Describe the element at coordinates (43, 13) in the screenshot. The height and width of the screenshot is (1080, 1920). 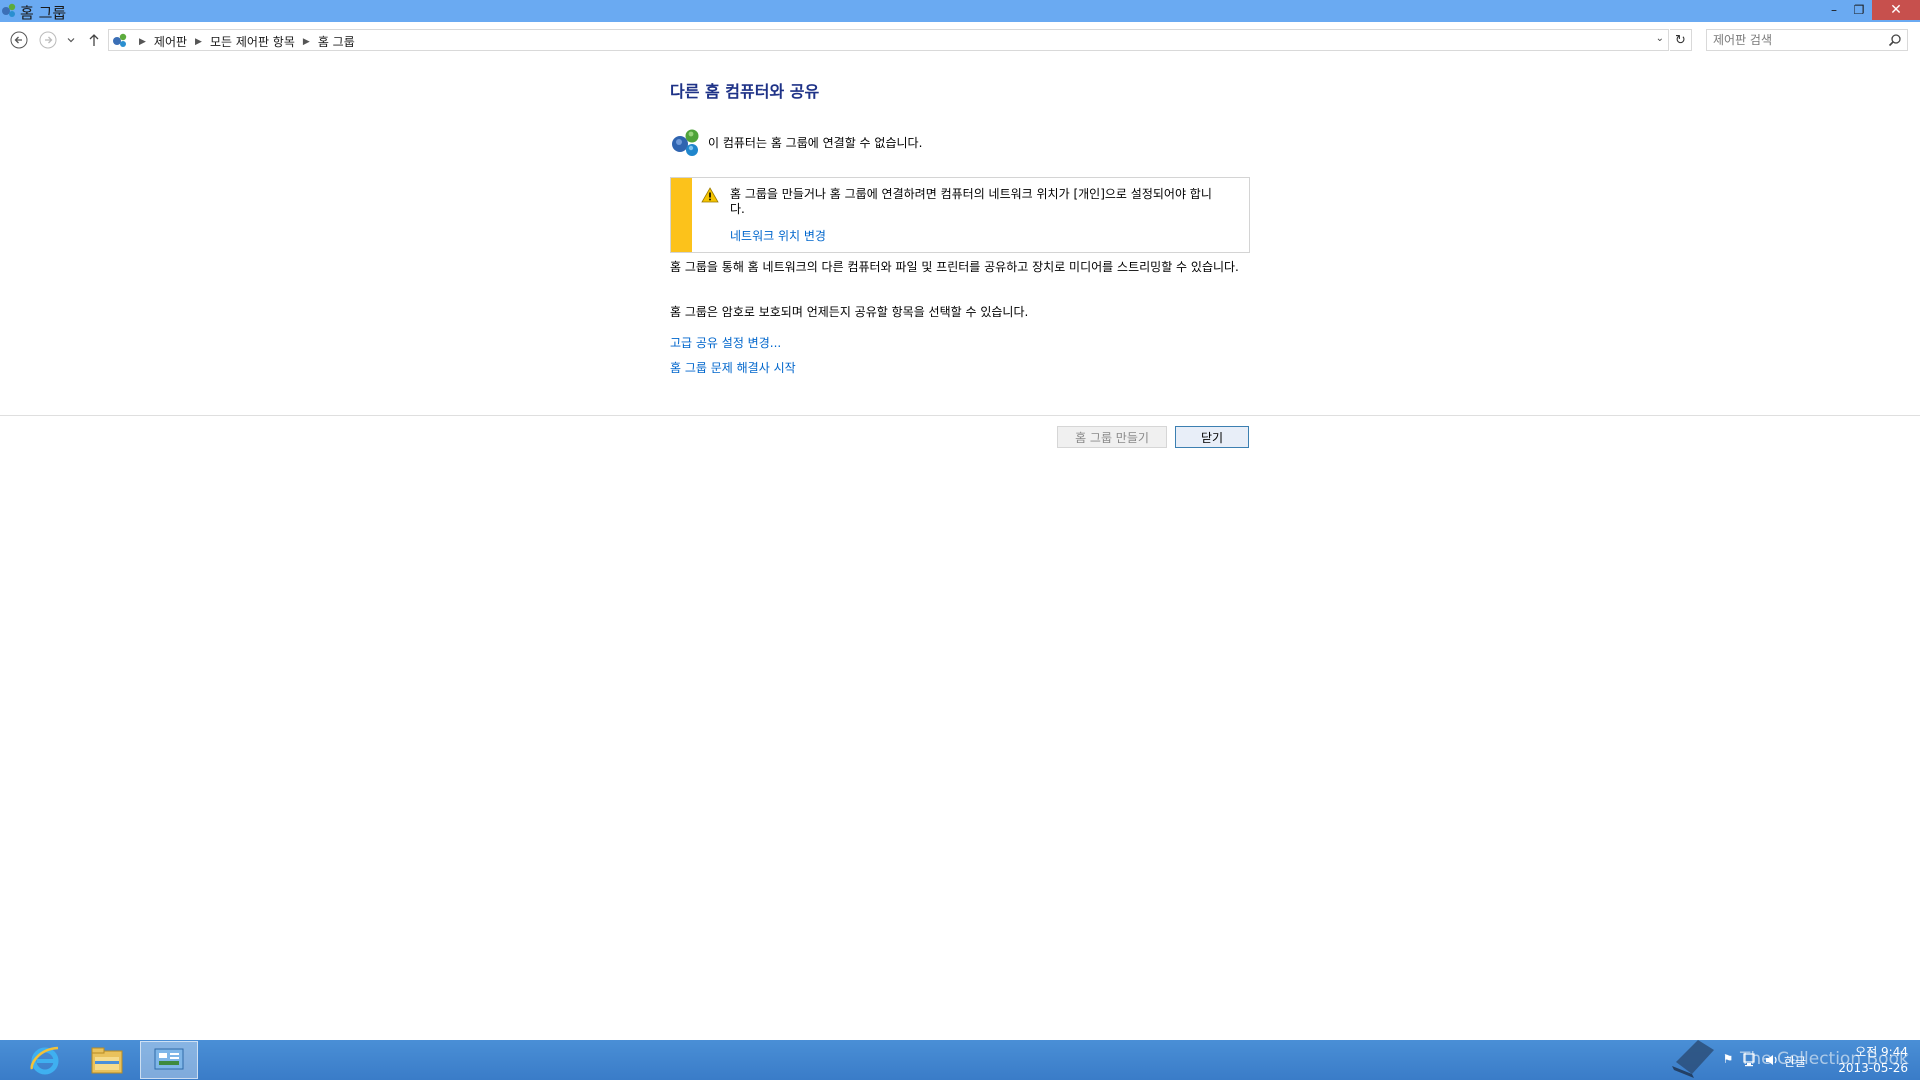
I see `window-title: 홈 그룹` at that location.